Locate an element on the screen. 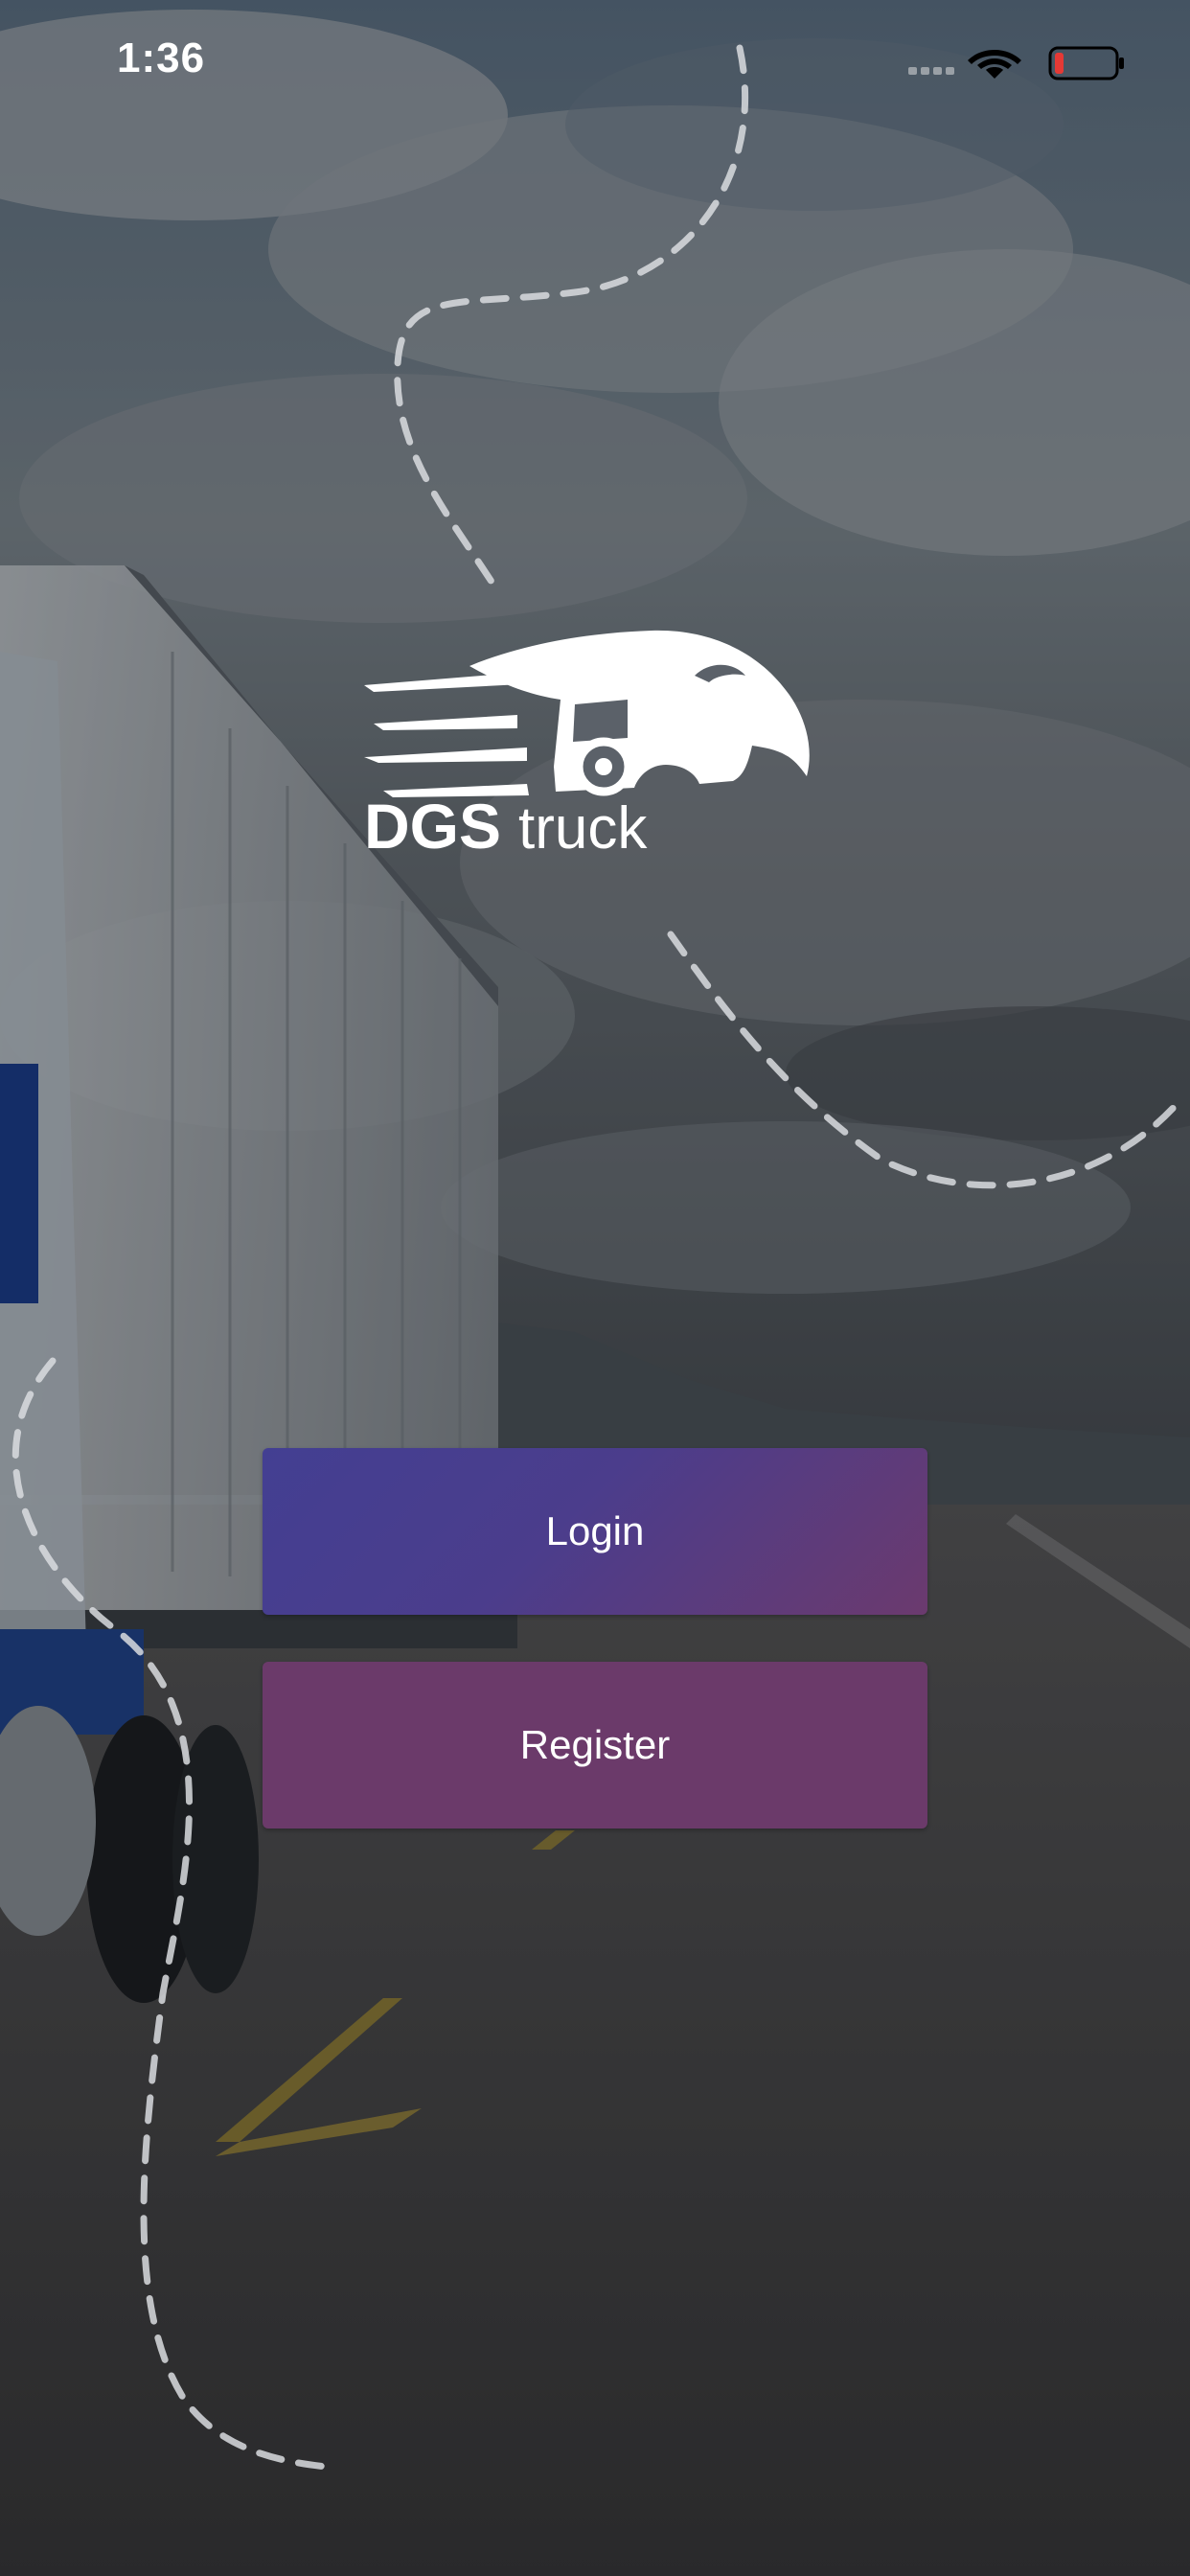  login-button: Login is located at coordinates (595, 1531).